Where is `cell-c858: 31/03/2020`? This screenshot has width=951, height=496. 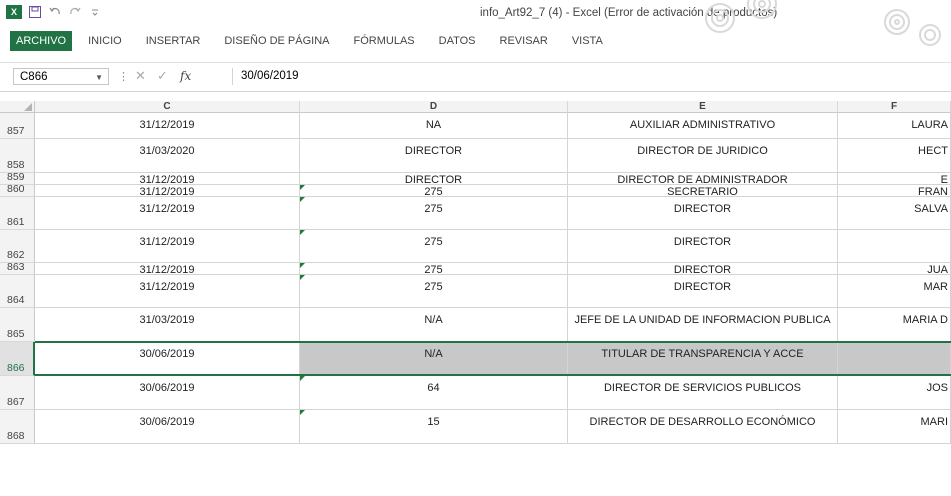 cell-c858: 31/03/2020 is located at coordinates (167, 156).